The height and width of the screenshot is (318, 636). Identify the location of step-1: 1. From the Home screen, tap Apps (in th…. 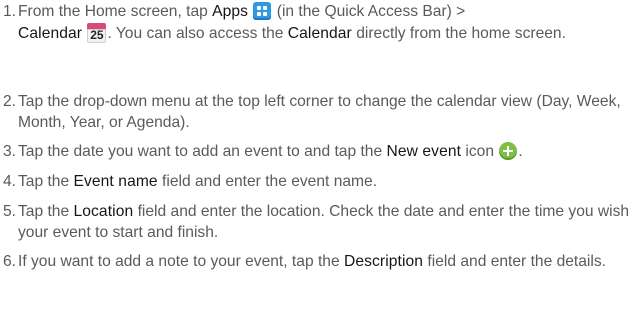
(316, 23).